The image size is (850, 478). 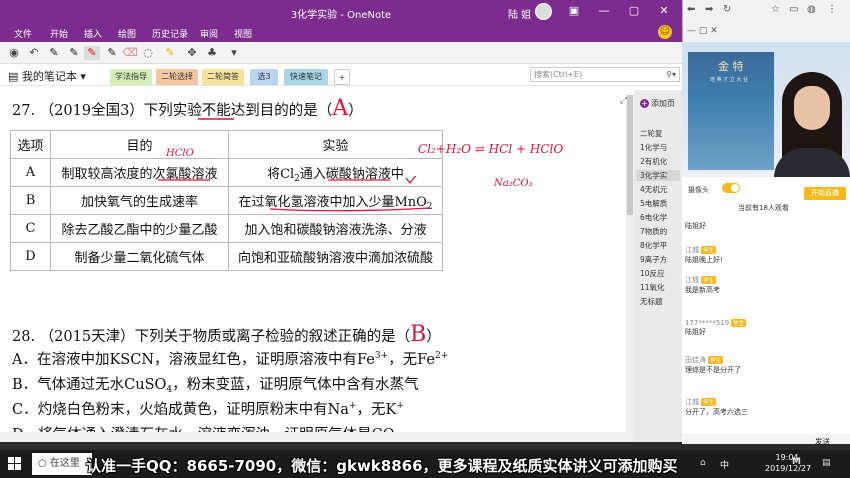 What do you see at coordinates (716, 412) in the screenshot?
I see `chat-text: 分开了，高考六选三` at bounding box center [716, 412].